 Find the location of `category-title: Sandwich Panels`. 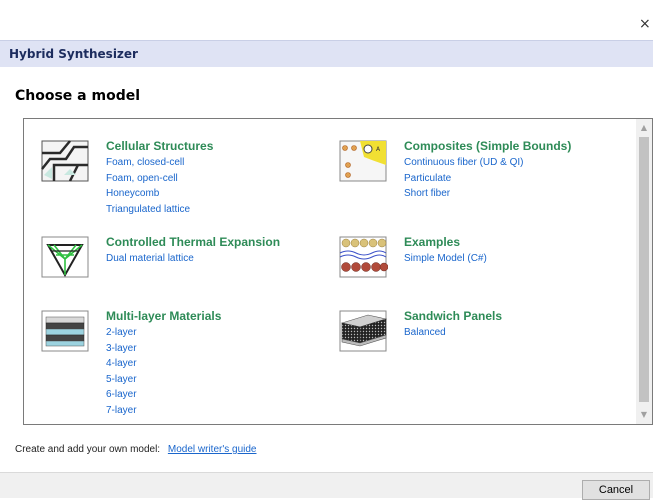

category-title: Sandwich Panels is located at coordinates (453, 316).